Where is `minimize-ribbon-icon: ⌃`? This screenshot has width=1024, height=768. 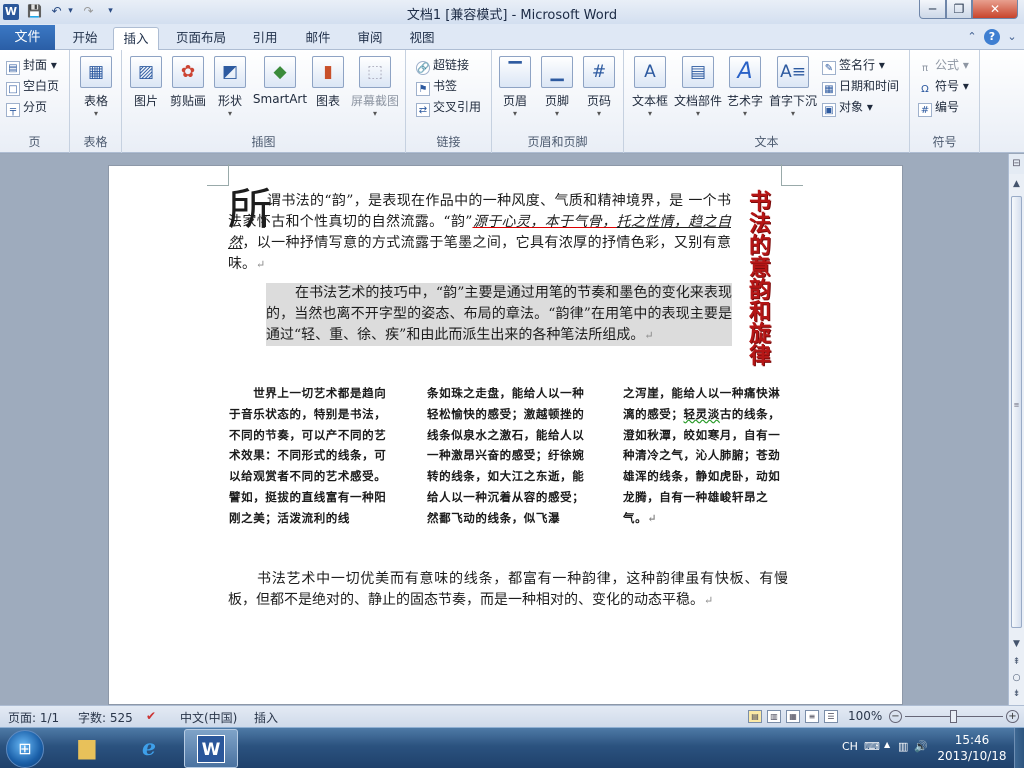 minimize-ribbon-icon: ⌃ is located at coordinates (972, 37).